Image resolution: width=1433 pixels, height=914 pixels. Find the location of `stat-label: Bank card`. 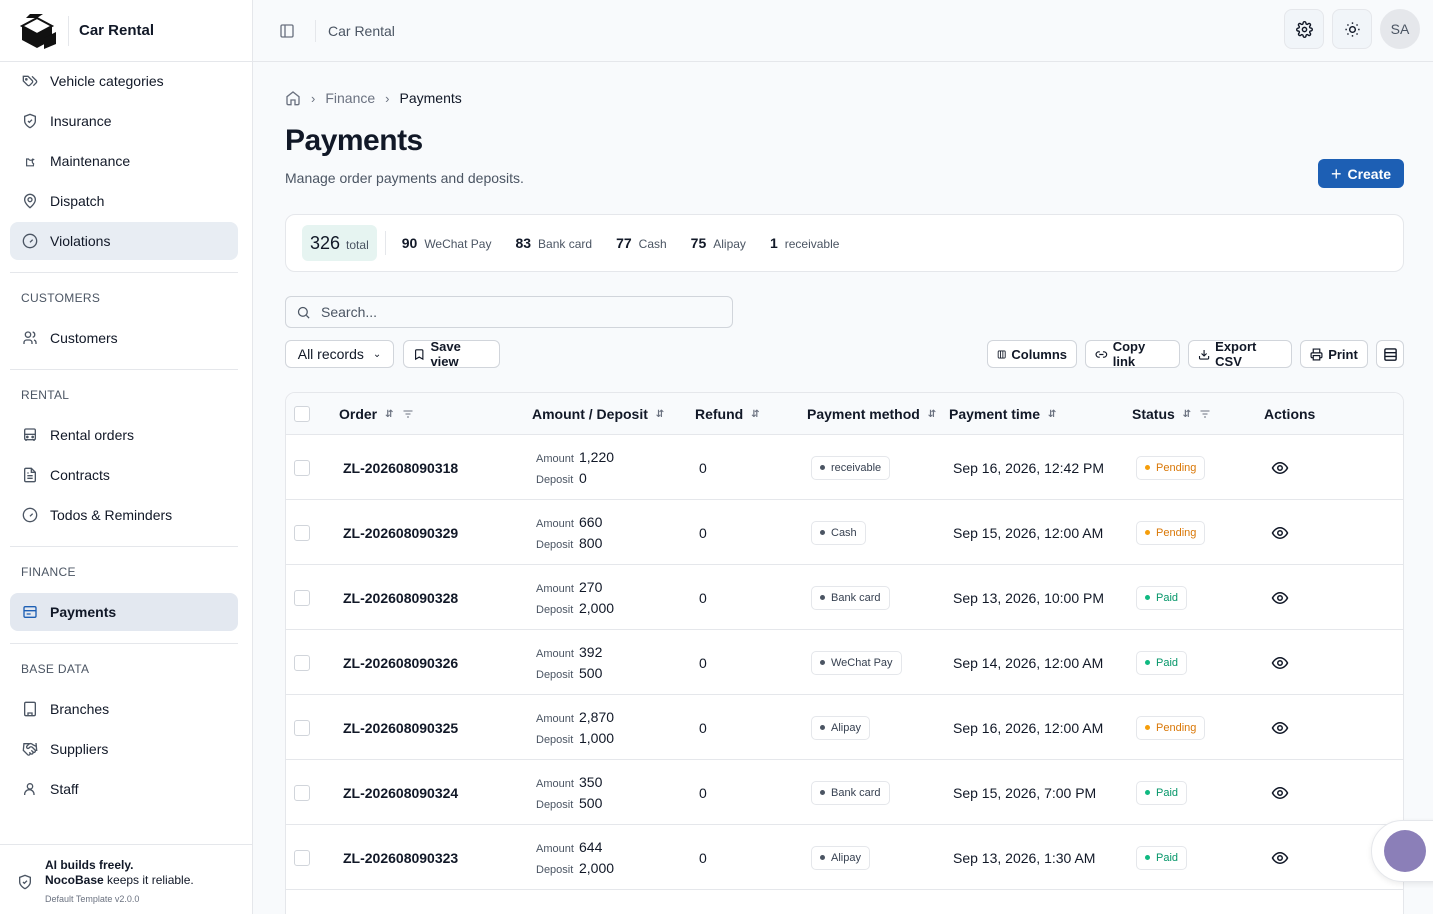

stat-label: Bank card is located at coordinates (565, 244).